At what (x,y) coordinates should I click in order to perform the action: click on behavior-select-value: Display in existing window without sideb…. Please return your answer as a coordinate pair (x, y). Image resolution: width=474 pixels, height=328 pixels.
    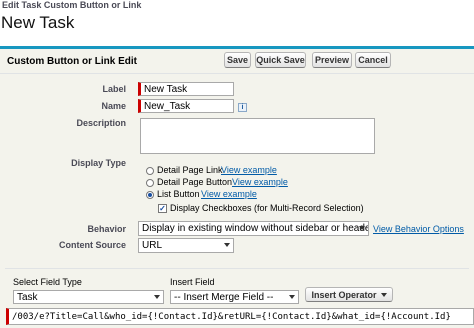
    Looking at the image, I should click on (255, 228).